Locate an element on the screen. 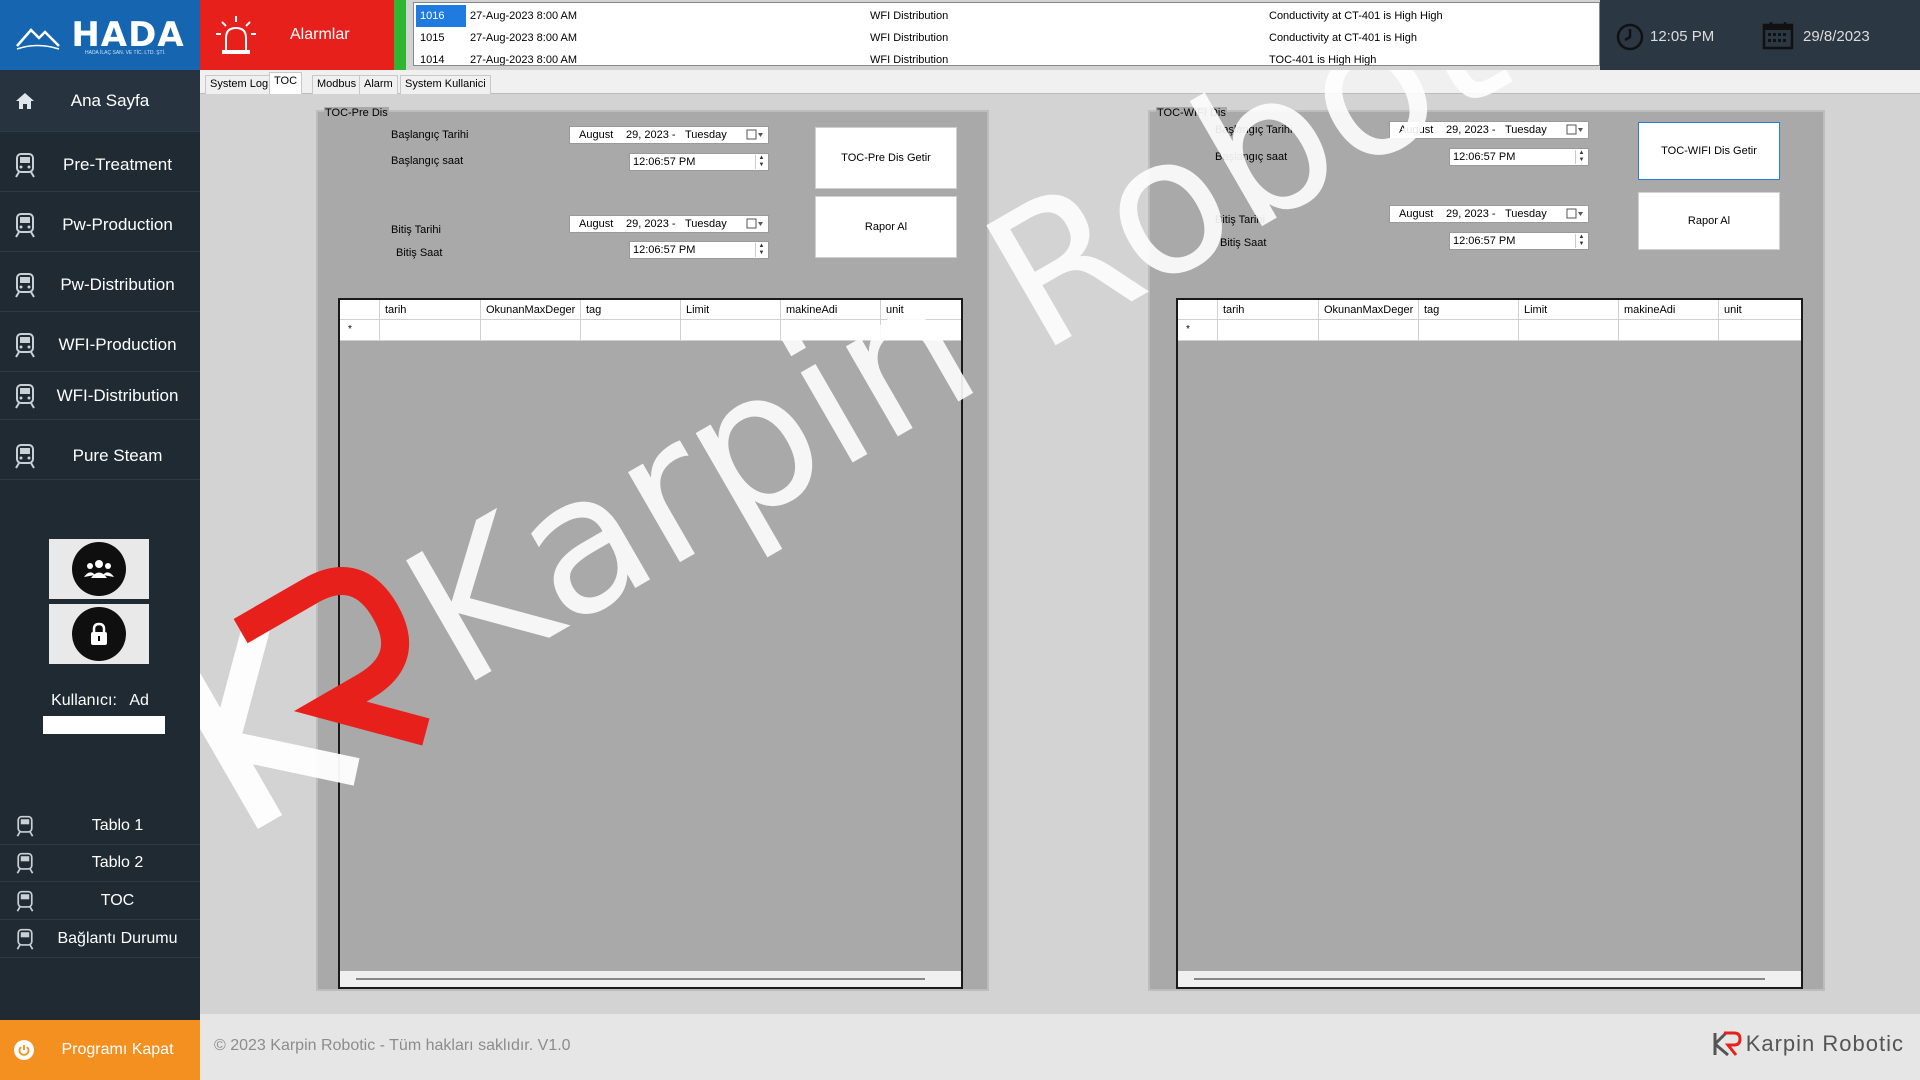  alarm-id: 1016 is located at coordinates (441, 16).